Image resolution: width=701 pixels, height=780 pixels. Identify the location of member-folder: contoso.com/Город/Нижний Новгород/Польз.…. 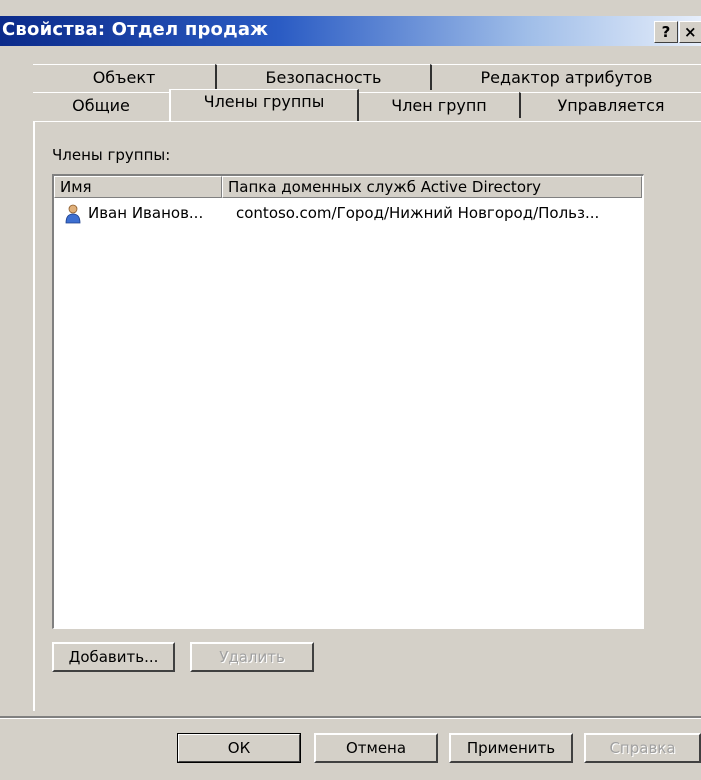
(418, 213).